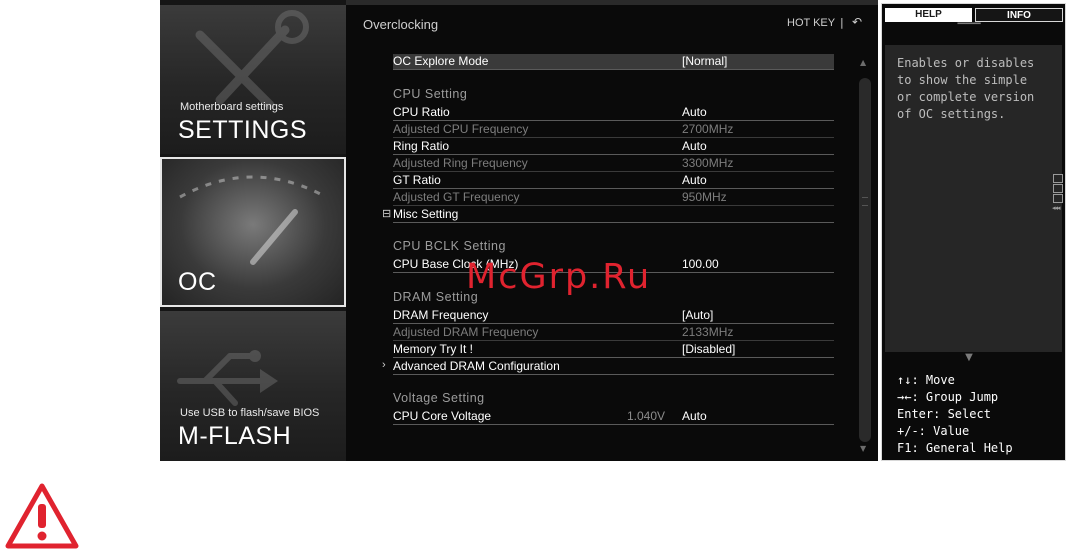 This screenshot has height=554, width=1067. I want to click on side-view-icons, so click(1058, 189).